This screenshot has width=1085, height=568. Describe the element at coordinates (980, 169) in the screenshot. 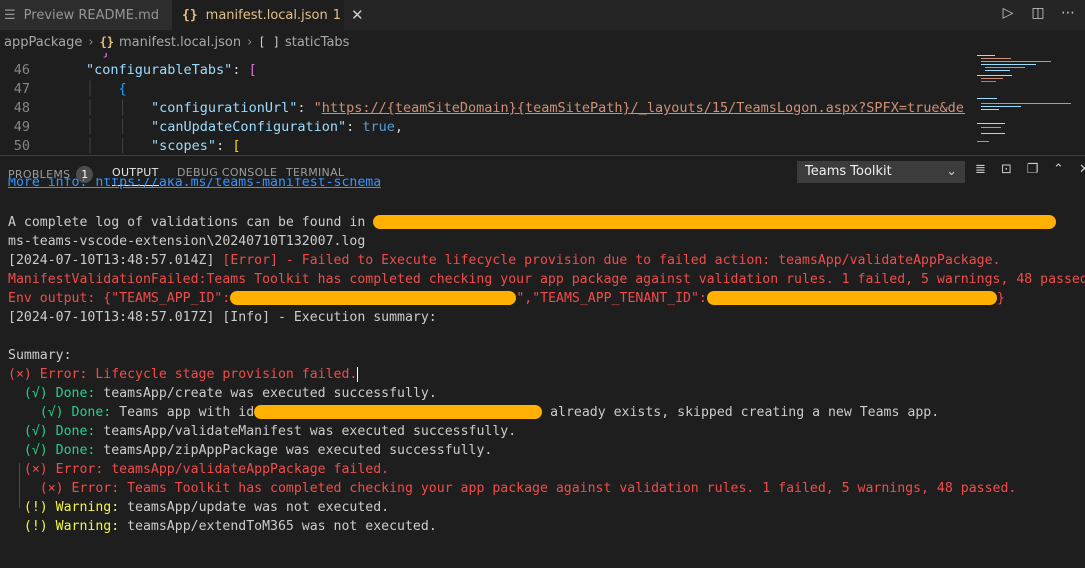

I see `clear-output-icon: ≣` at that location.